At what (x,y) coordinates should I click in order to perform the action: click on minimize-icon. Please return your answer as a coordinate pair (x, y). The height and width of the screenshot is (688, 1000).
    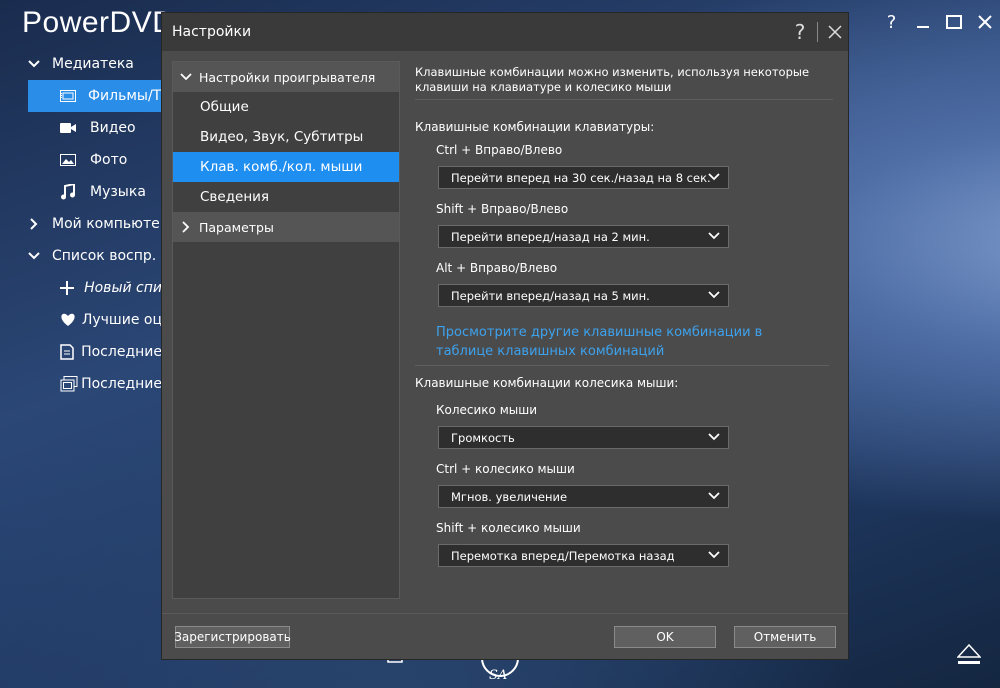
    Looking at the image, I should click on (922, 27).